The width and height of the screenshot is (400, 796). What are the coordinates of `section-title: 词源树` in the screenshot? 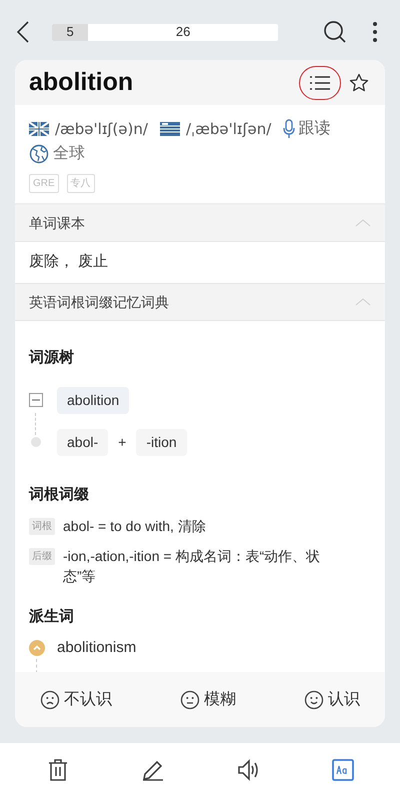 It's located at (52, 358).